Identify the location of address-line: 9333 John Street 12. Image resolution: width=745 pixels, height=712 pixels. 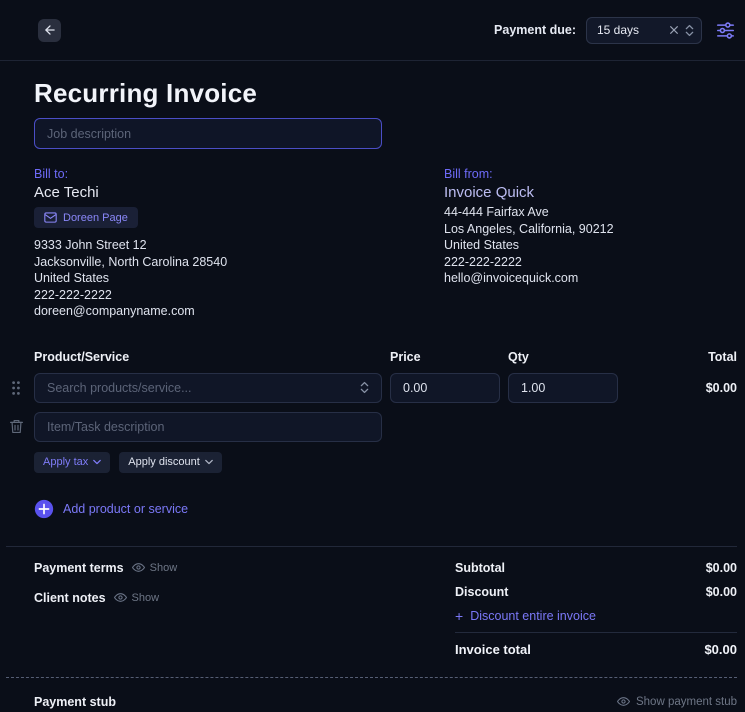
(90, 245).